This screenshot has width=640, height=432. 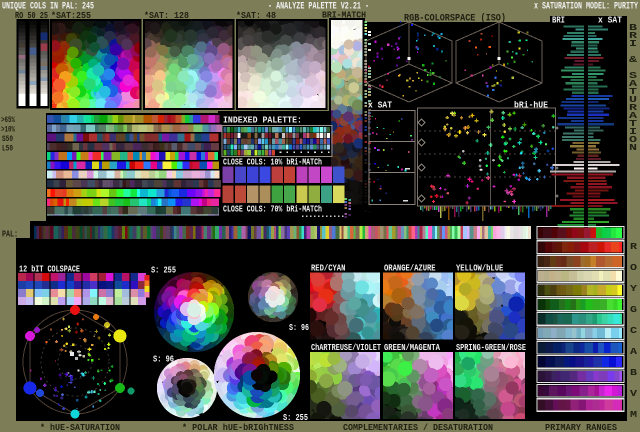 What do you see at coordinates (10, 235) in the screenshot?
I see `svg-text: PAL:` at bounding box center [10, 235].